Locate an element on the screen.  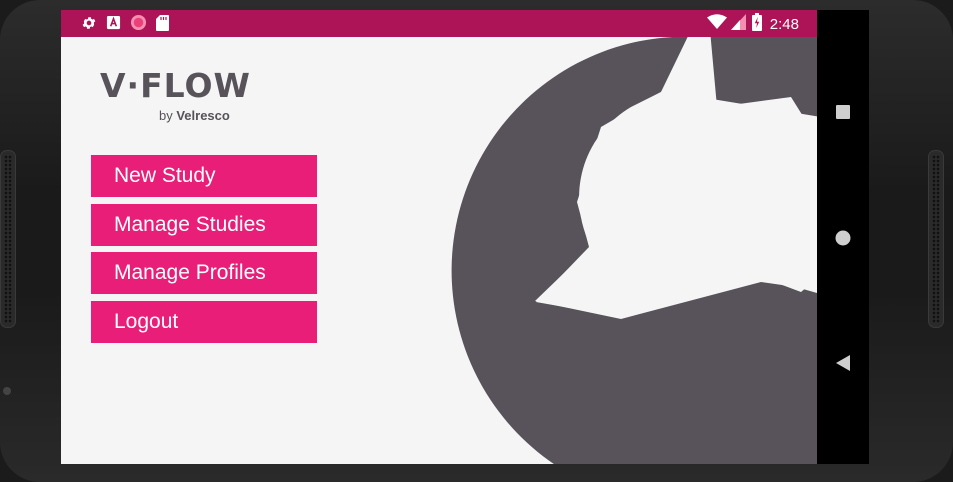
status-bar: 2:48 is located at coordinates (439, 23).